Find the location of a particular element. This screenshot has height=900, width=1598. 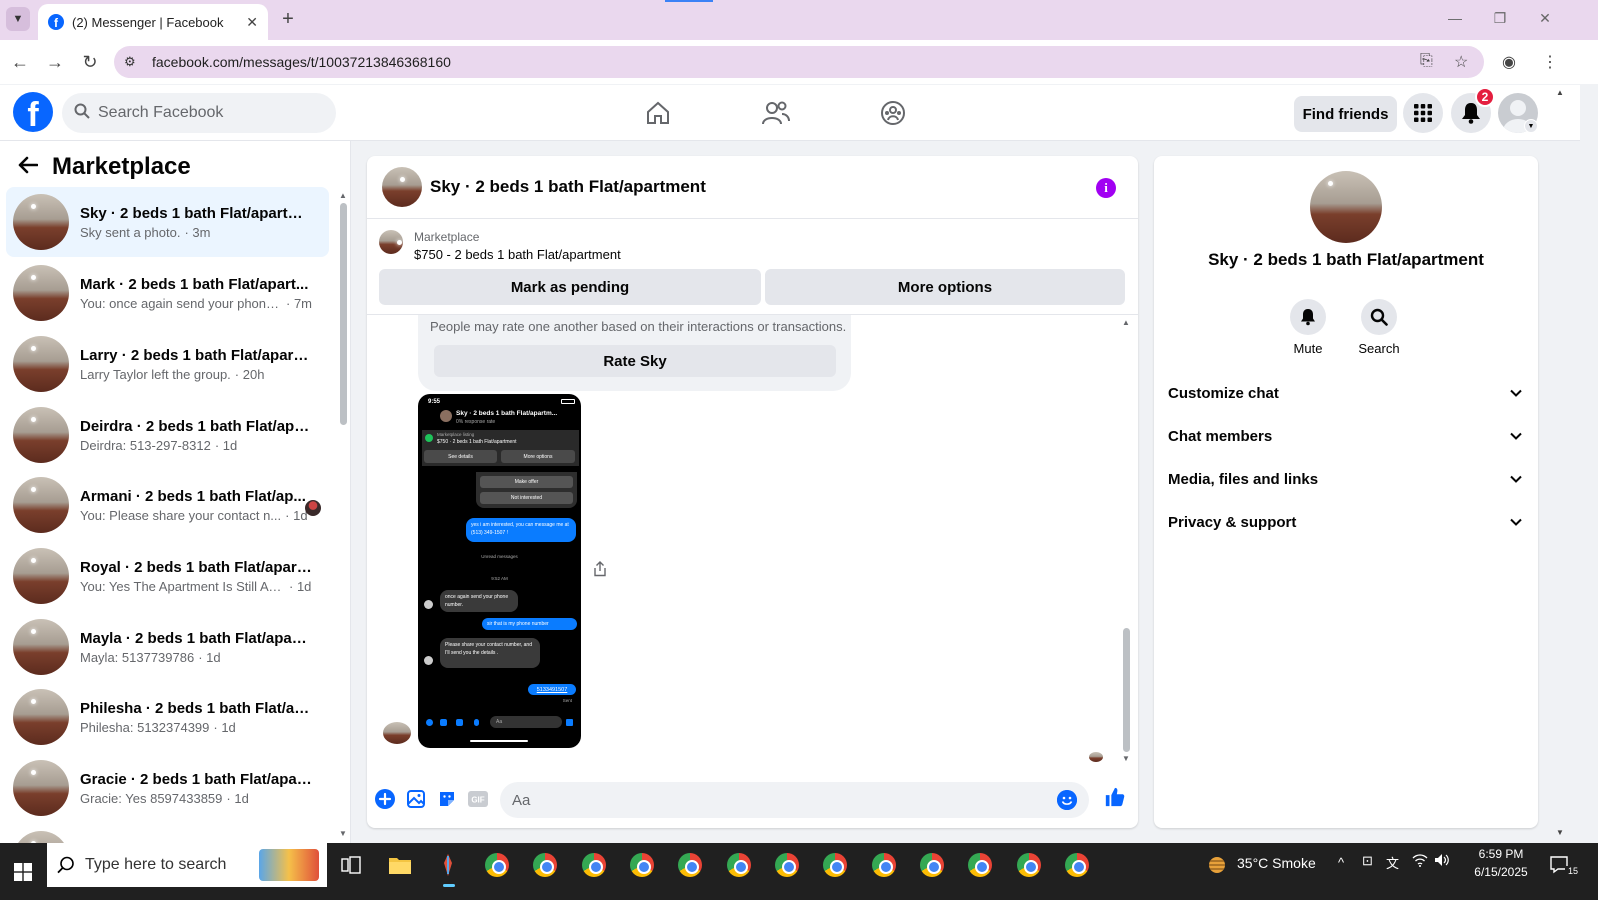

message-input-box is located at coordinates (794, 800).